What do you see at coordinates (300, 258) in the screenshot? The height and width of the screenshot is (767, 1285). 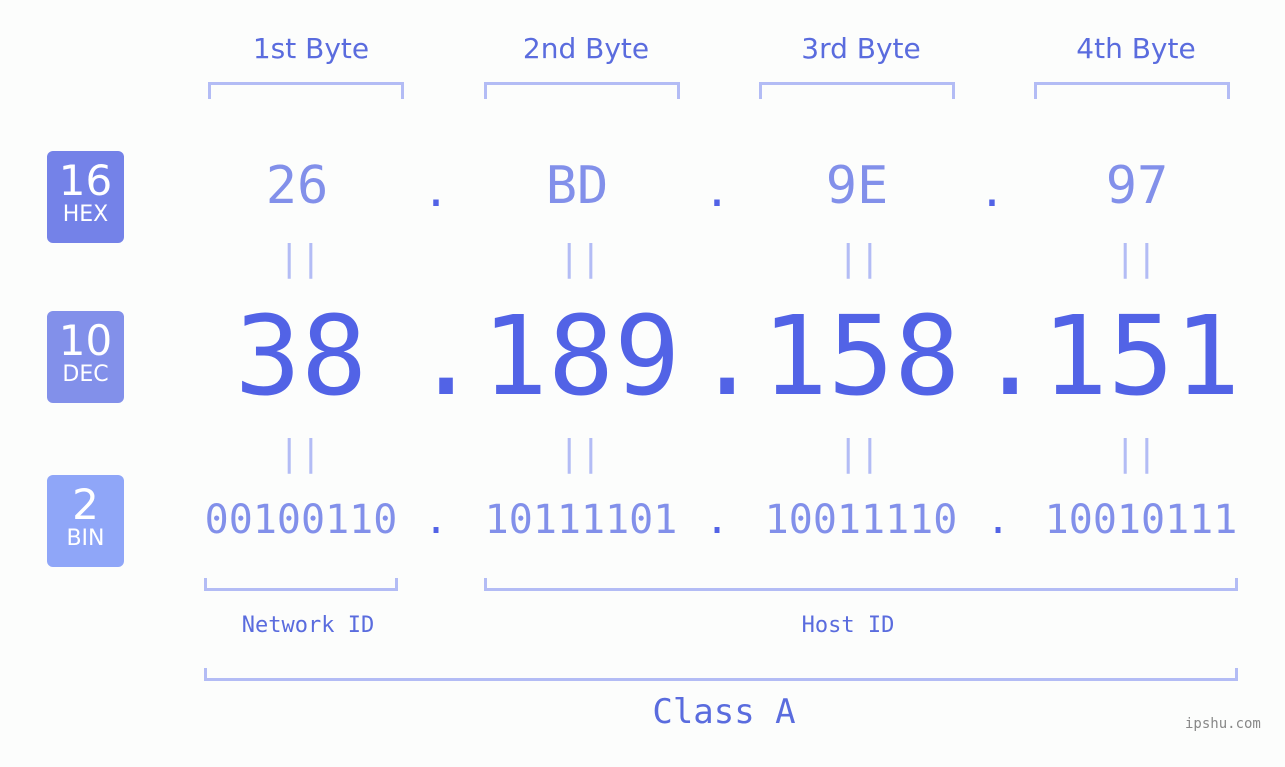 I see `equals-hex-dec-1: ||` at bounding box center [300, 258].